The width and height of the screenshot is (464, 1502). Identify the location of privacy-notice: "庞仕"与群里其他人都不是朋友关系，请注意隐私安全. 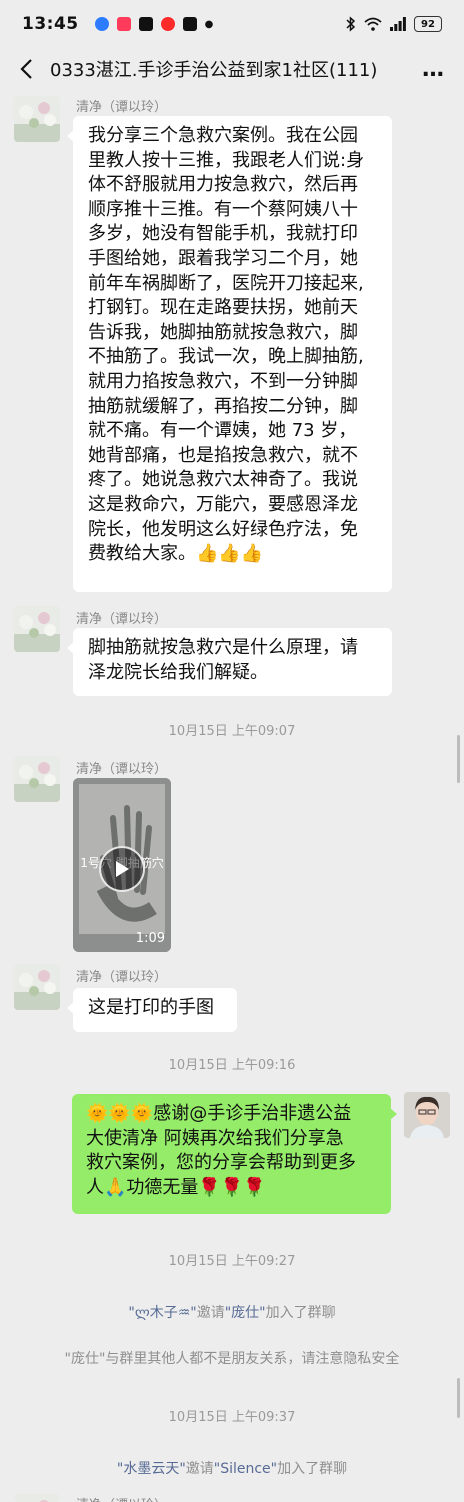
(232, 1359).